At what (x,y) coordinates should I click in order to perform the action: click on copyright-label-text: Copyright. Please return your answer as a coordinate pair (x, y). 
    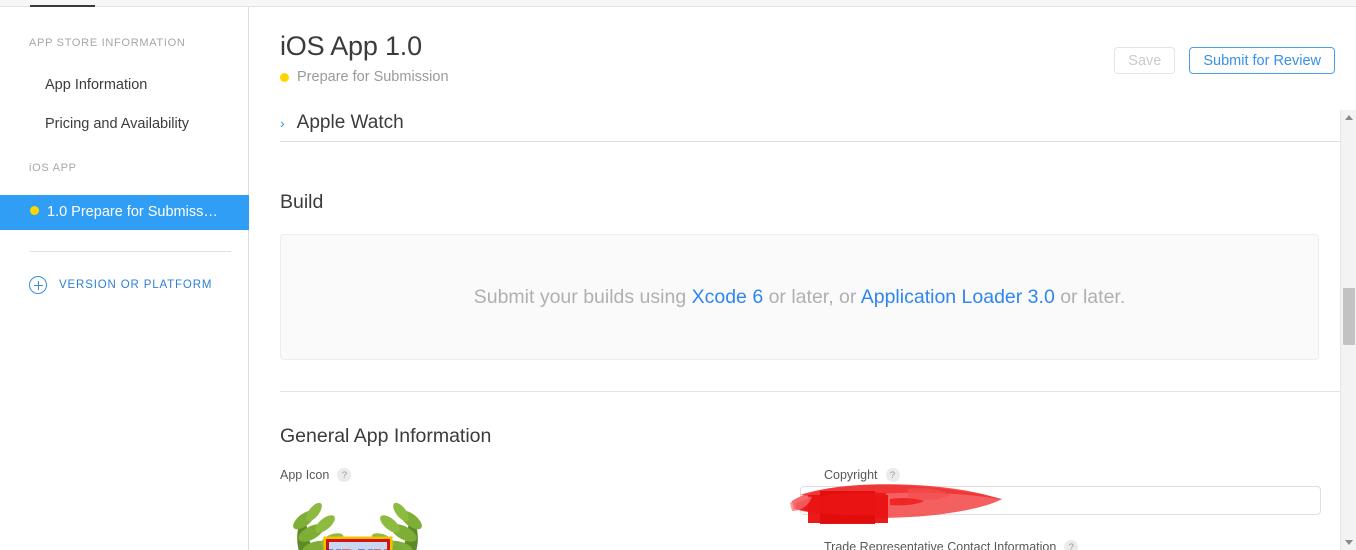
    Looking at the image, I should click on (851, 475).